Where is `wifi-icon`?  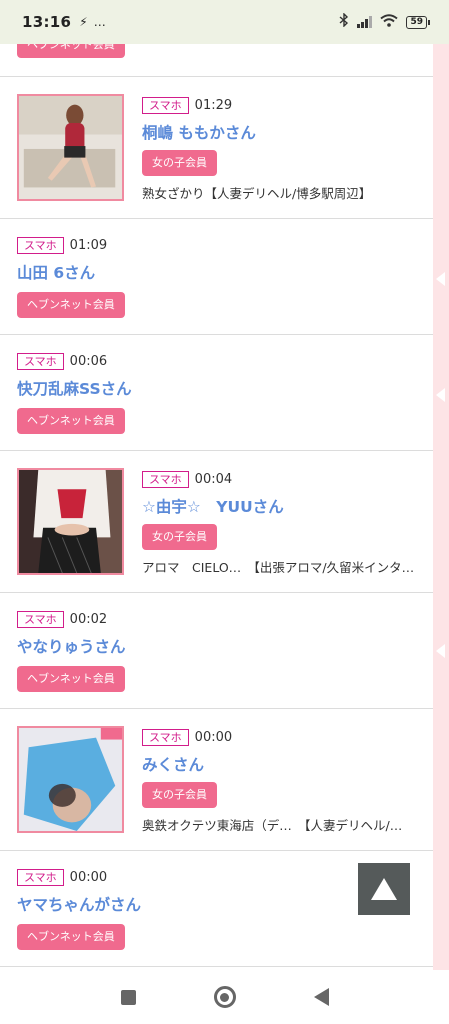 wifi-icon is located at coordinates (389, 22).